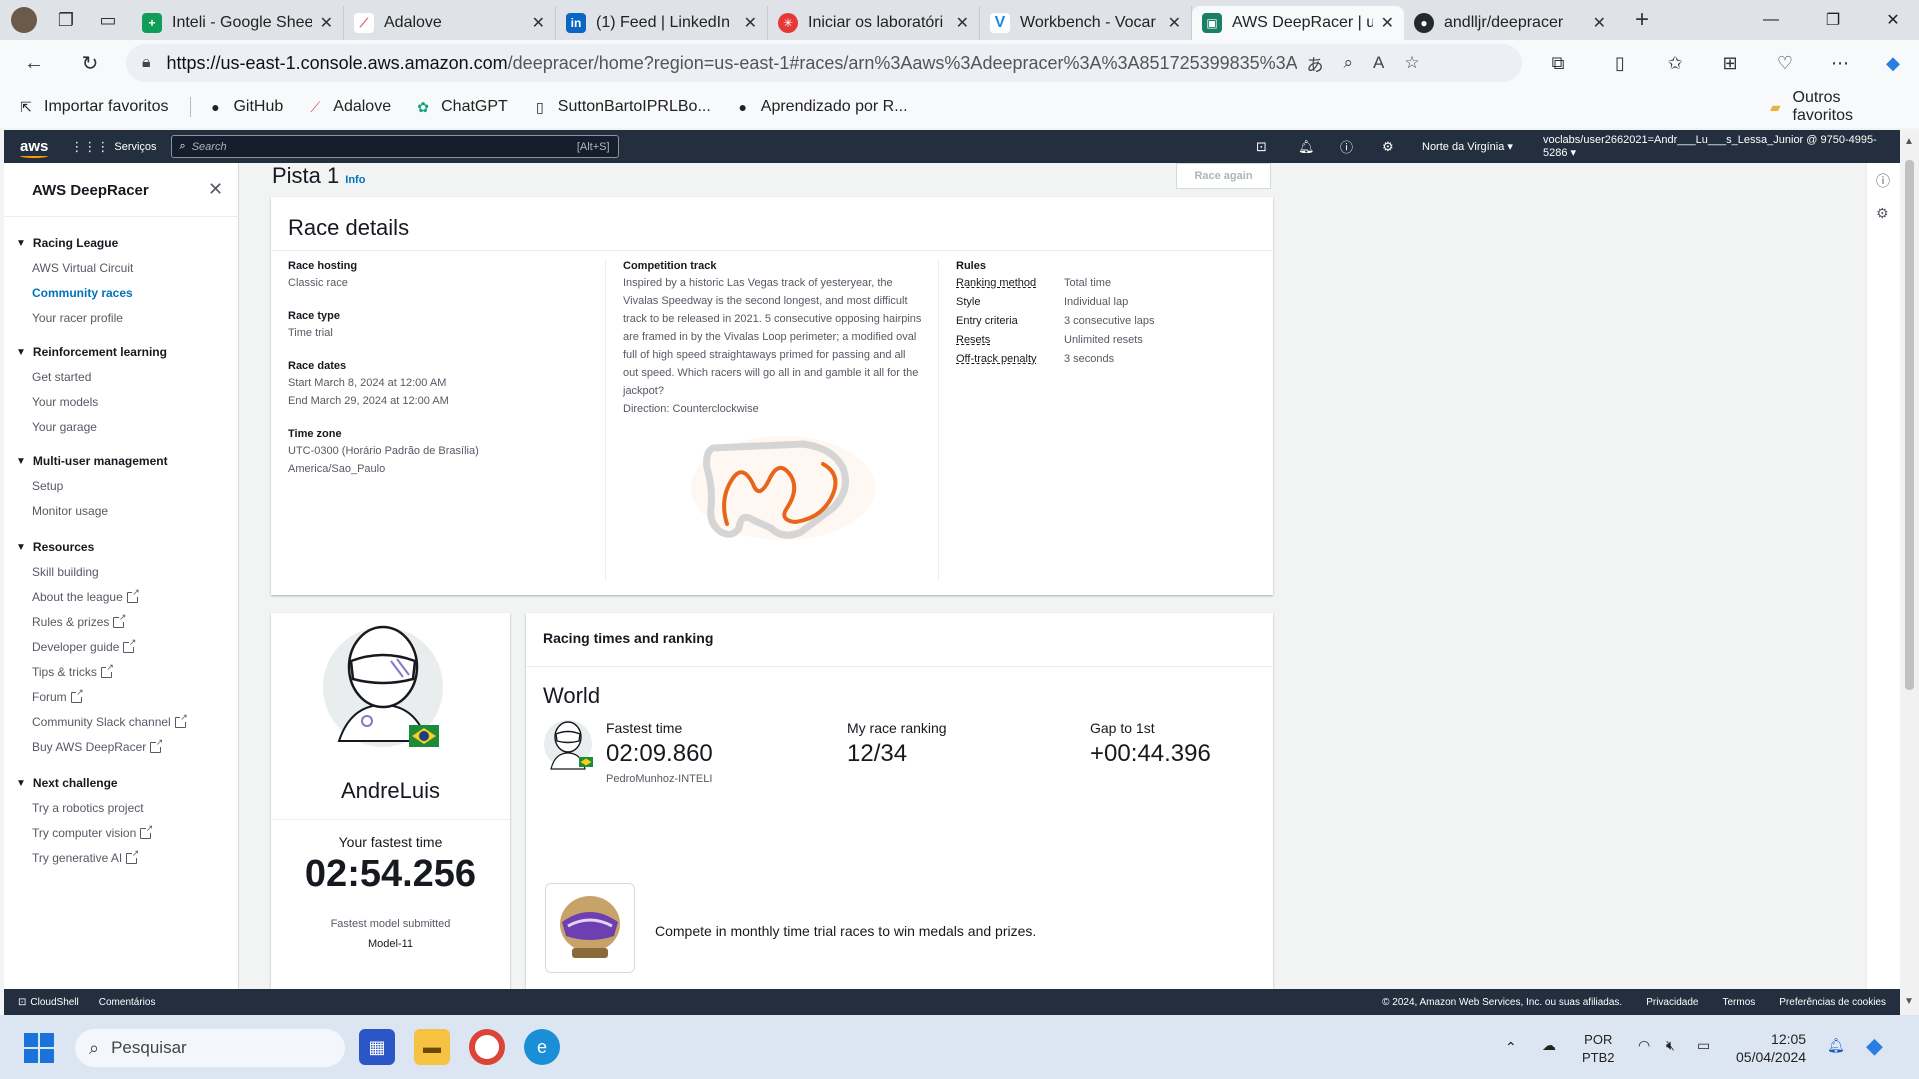 This screenshot has height=1079, width=1919. I want to click on windows-start-icon, so click(39, 1048).